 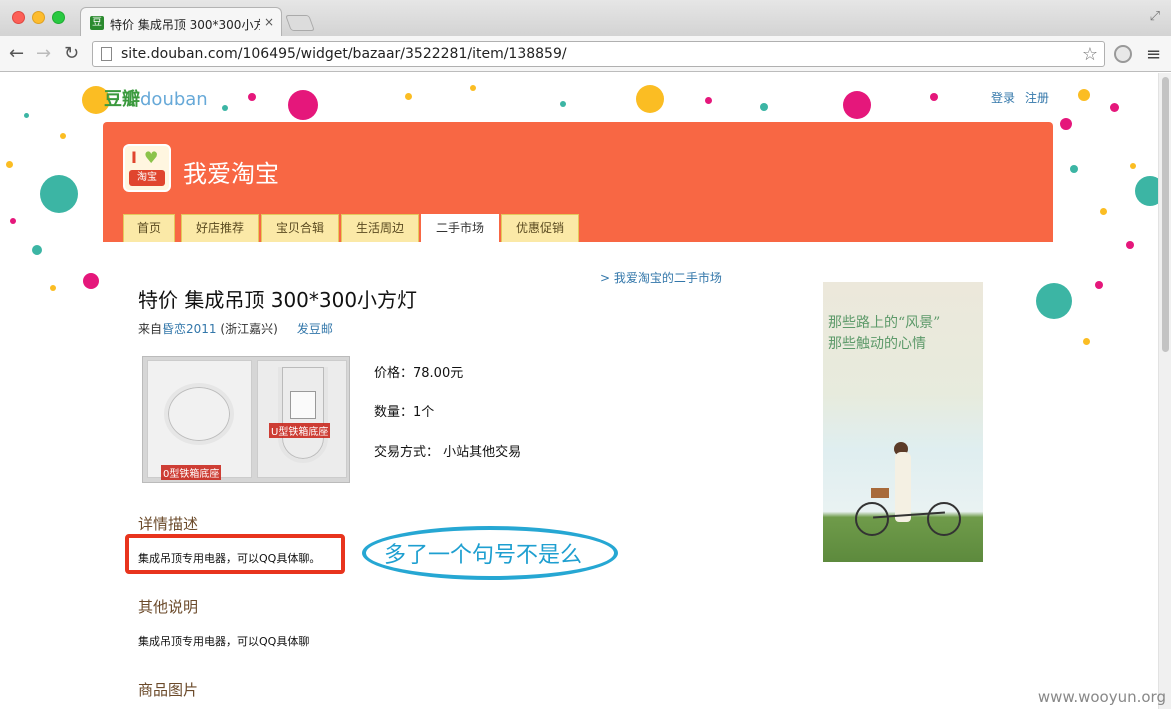 What do you see at coordinates (43, 54) in the screenshot?
I see `forward-arrow-icon: →` at bounding box center [43, 54].